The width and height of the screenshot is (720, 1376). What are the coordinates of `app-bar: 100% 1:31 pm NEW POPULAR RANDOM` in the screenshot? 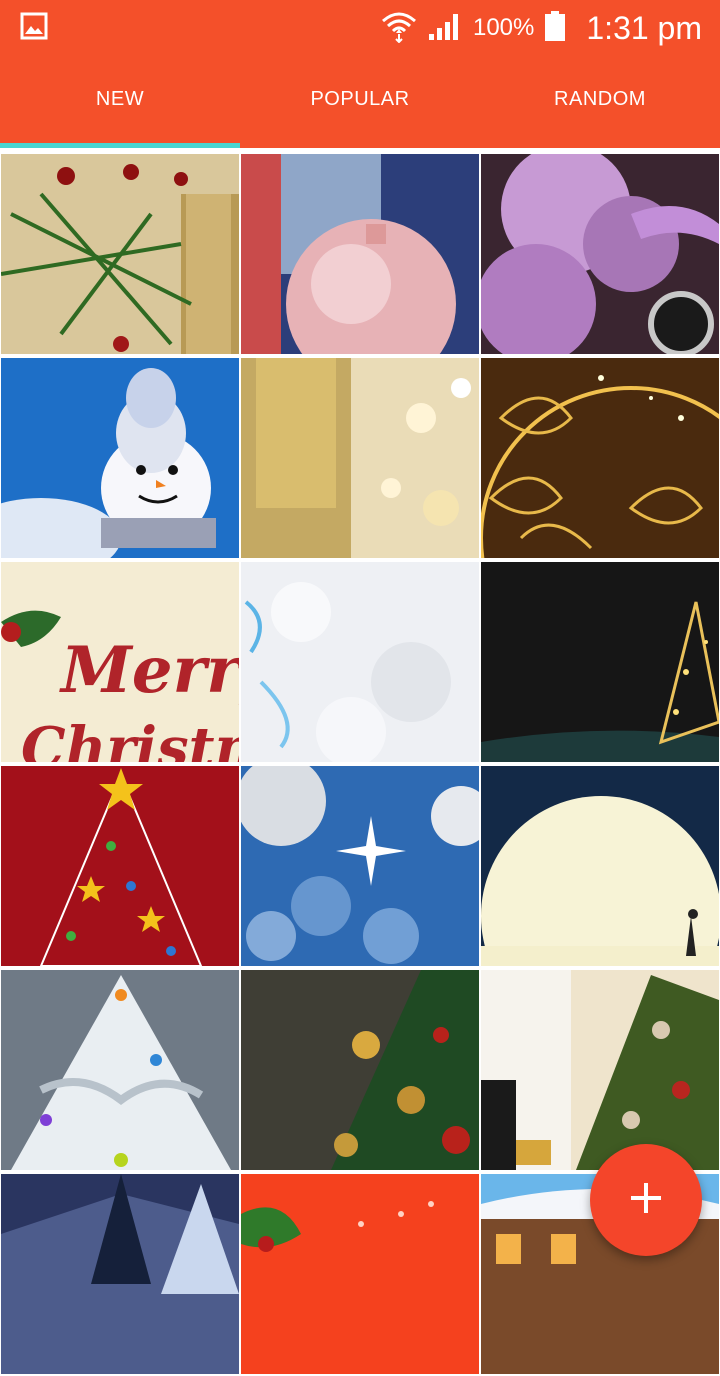 It's located at (360, 74).